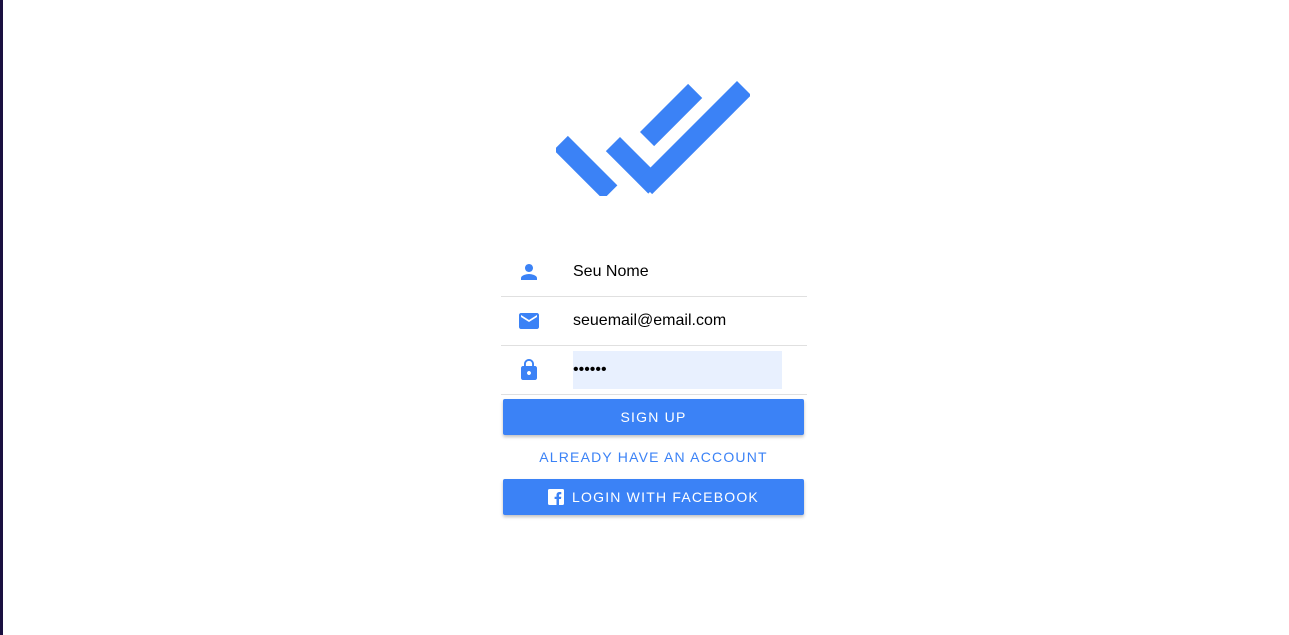 The image size is (1289, 635). I want to click on email-input, so click(677, 321).